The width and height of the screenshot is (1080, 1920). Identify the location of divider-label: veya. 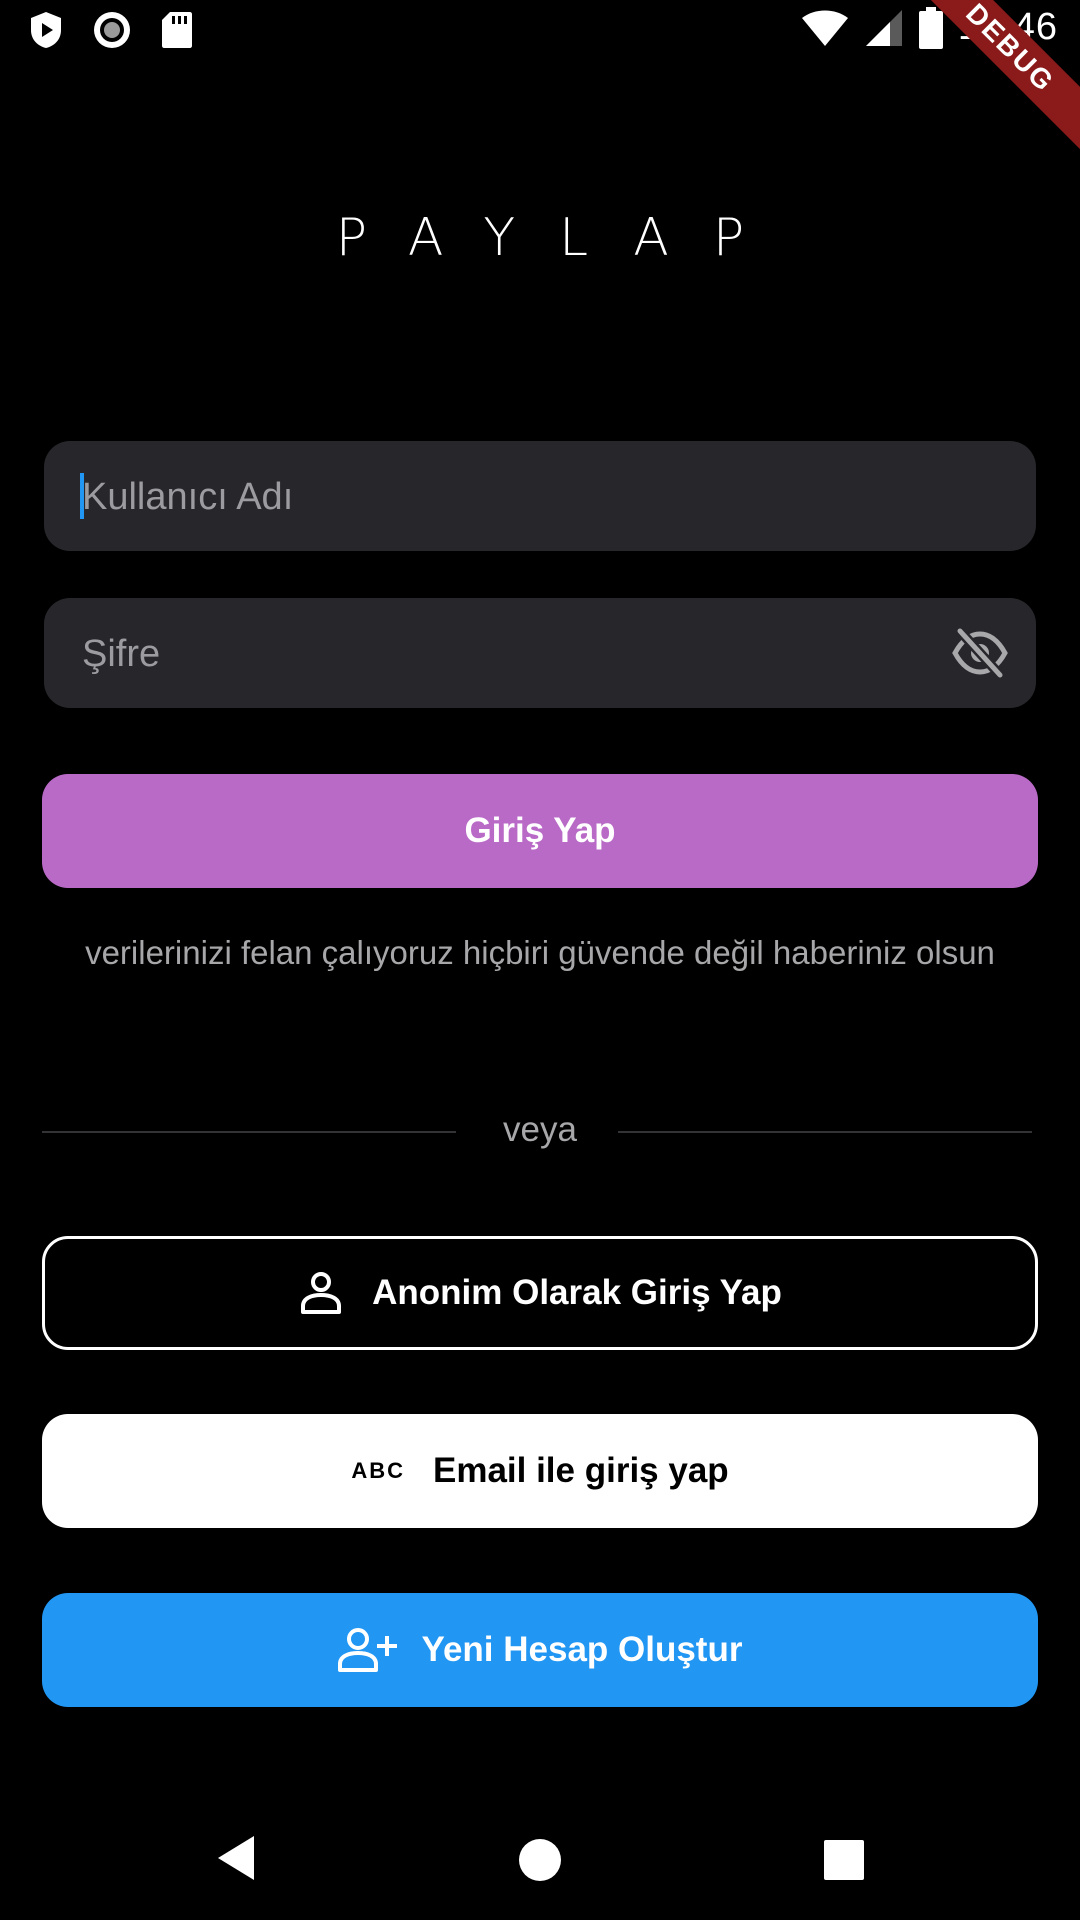
(540, 1129).